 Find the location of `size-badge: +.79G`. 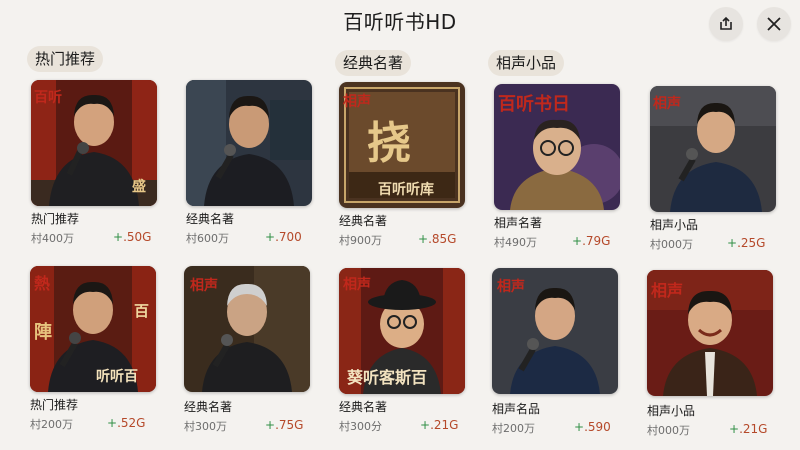

size-badge: +.79G is located at coordinates (591, 241).